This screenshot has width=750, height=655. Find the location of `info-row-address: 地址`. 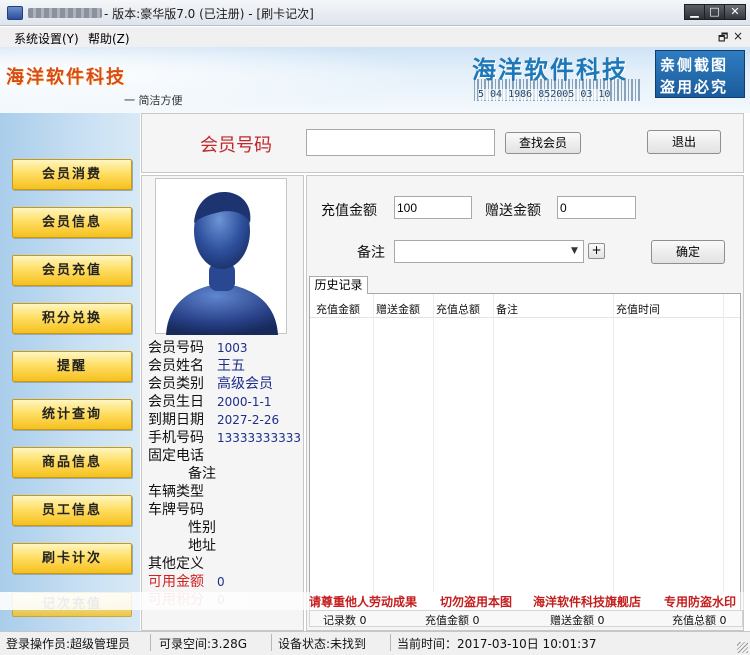

info-row-address: 地址 is located at coordinates (202, 546).